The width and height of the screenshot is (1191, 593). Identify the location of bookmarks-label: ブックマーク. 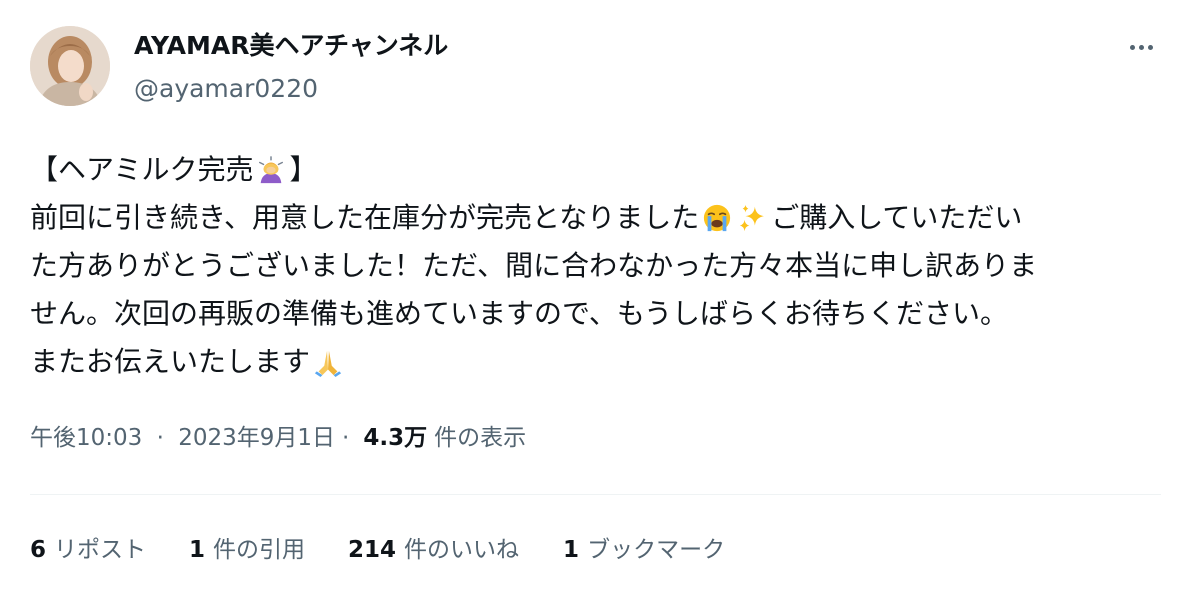
(656, 550).